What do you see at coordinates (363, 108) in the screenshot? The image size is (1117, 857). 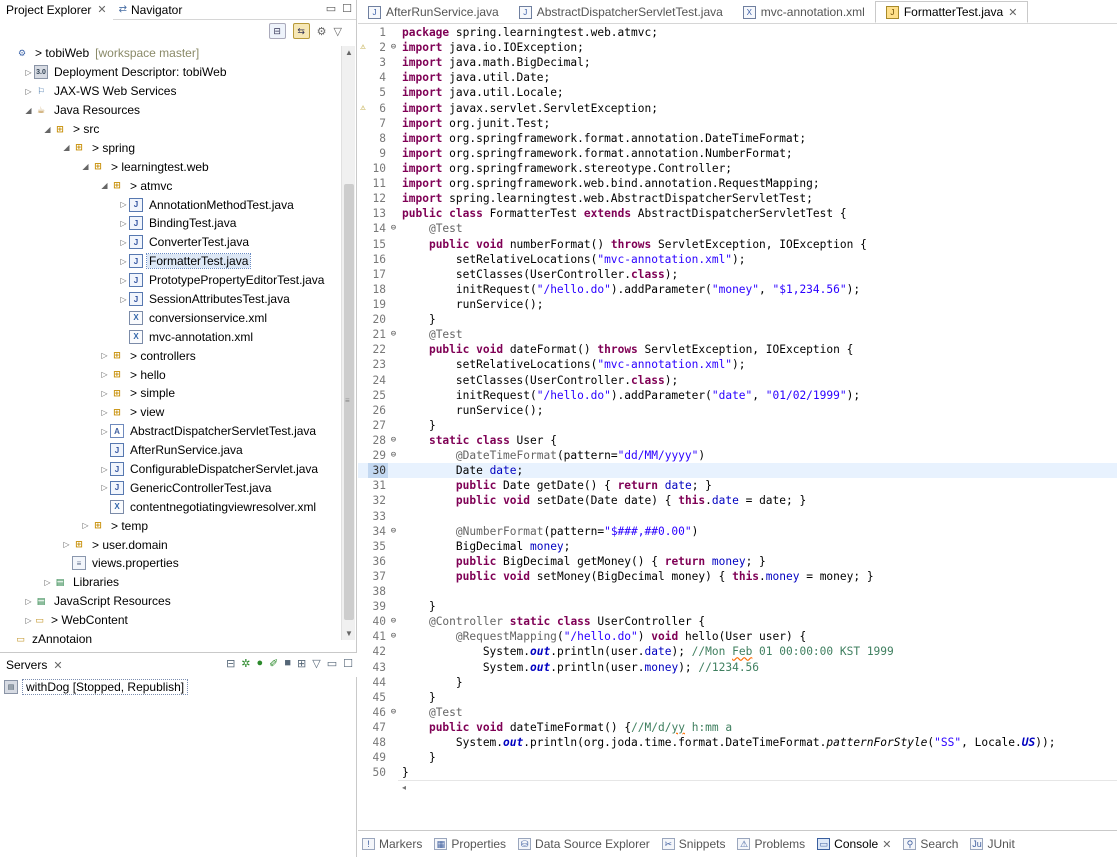 I see `warning-icon: ⚠` at bounding box center [363, 108].